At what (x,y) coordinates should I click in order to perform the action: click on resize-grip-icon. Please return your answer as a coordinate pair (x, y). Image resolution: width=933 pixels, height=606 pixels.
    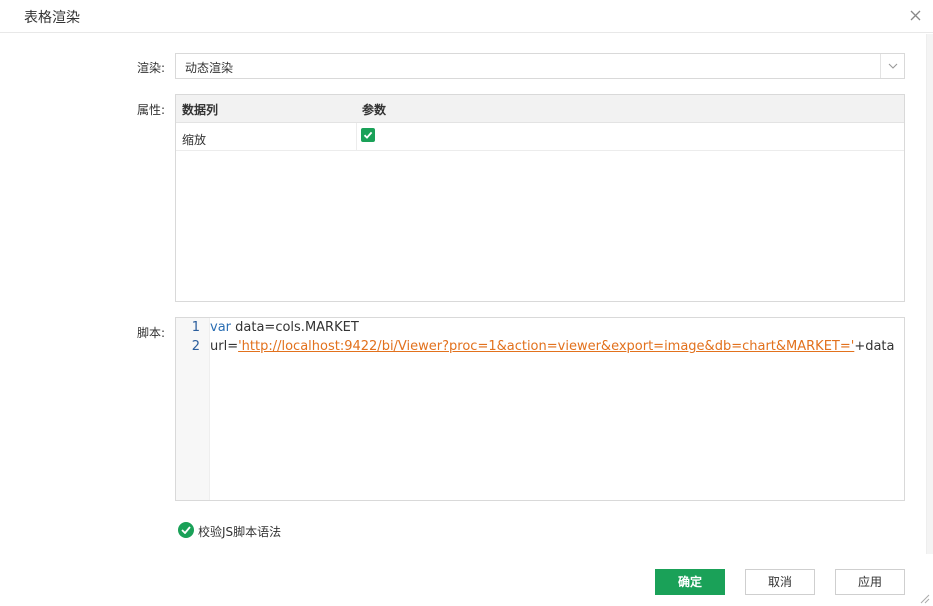
    Looking at the image, I should click on (924, 598).